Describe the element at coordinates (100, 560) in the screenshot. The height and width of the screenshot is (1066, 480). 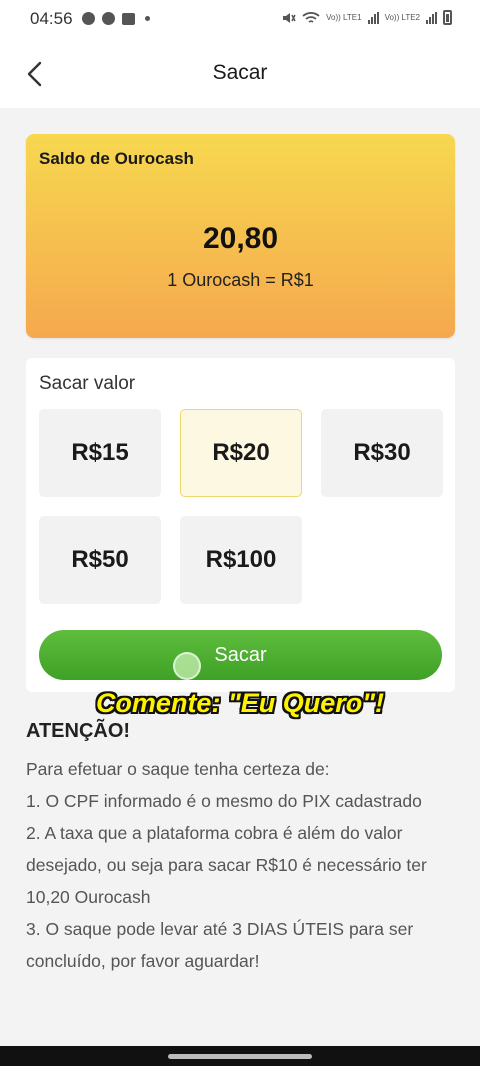
I see `amount-option-50: R$50` at that location.